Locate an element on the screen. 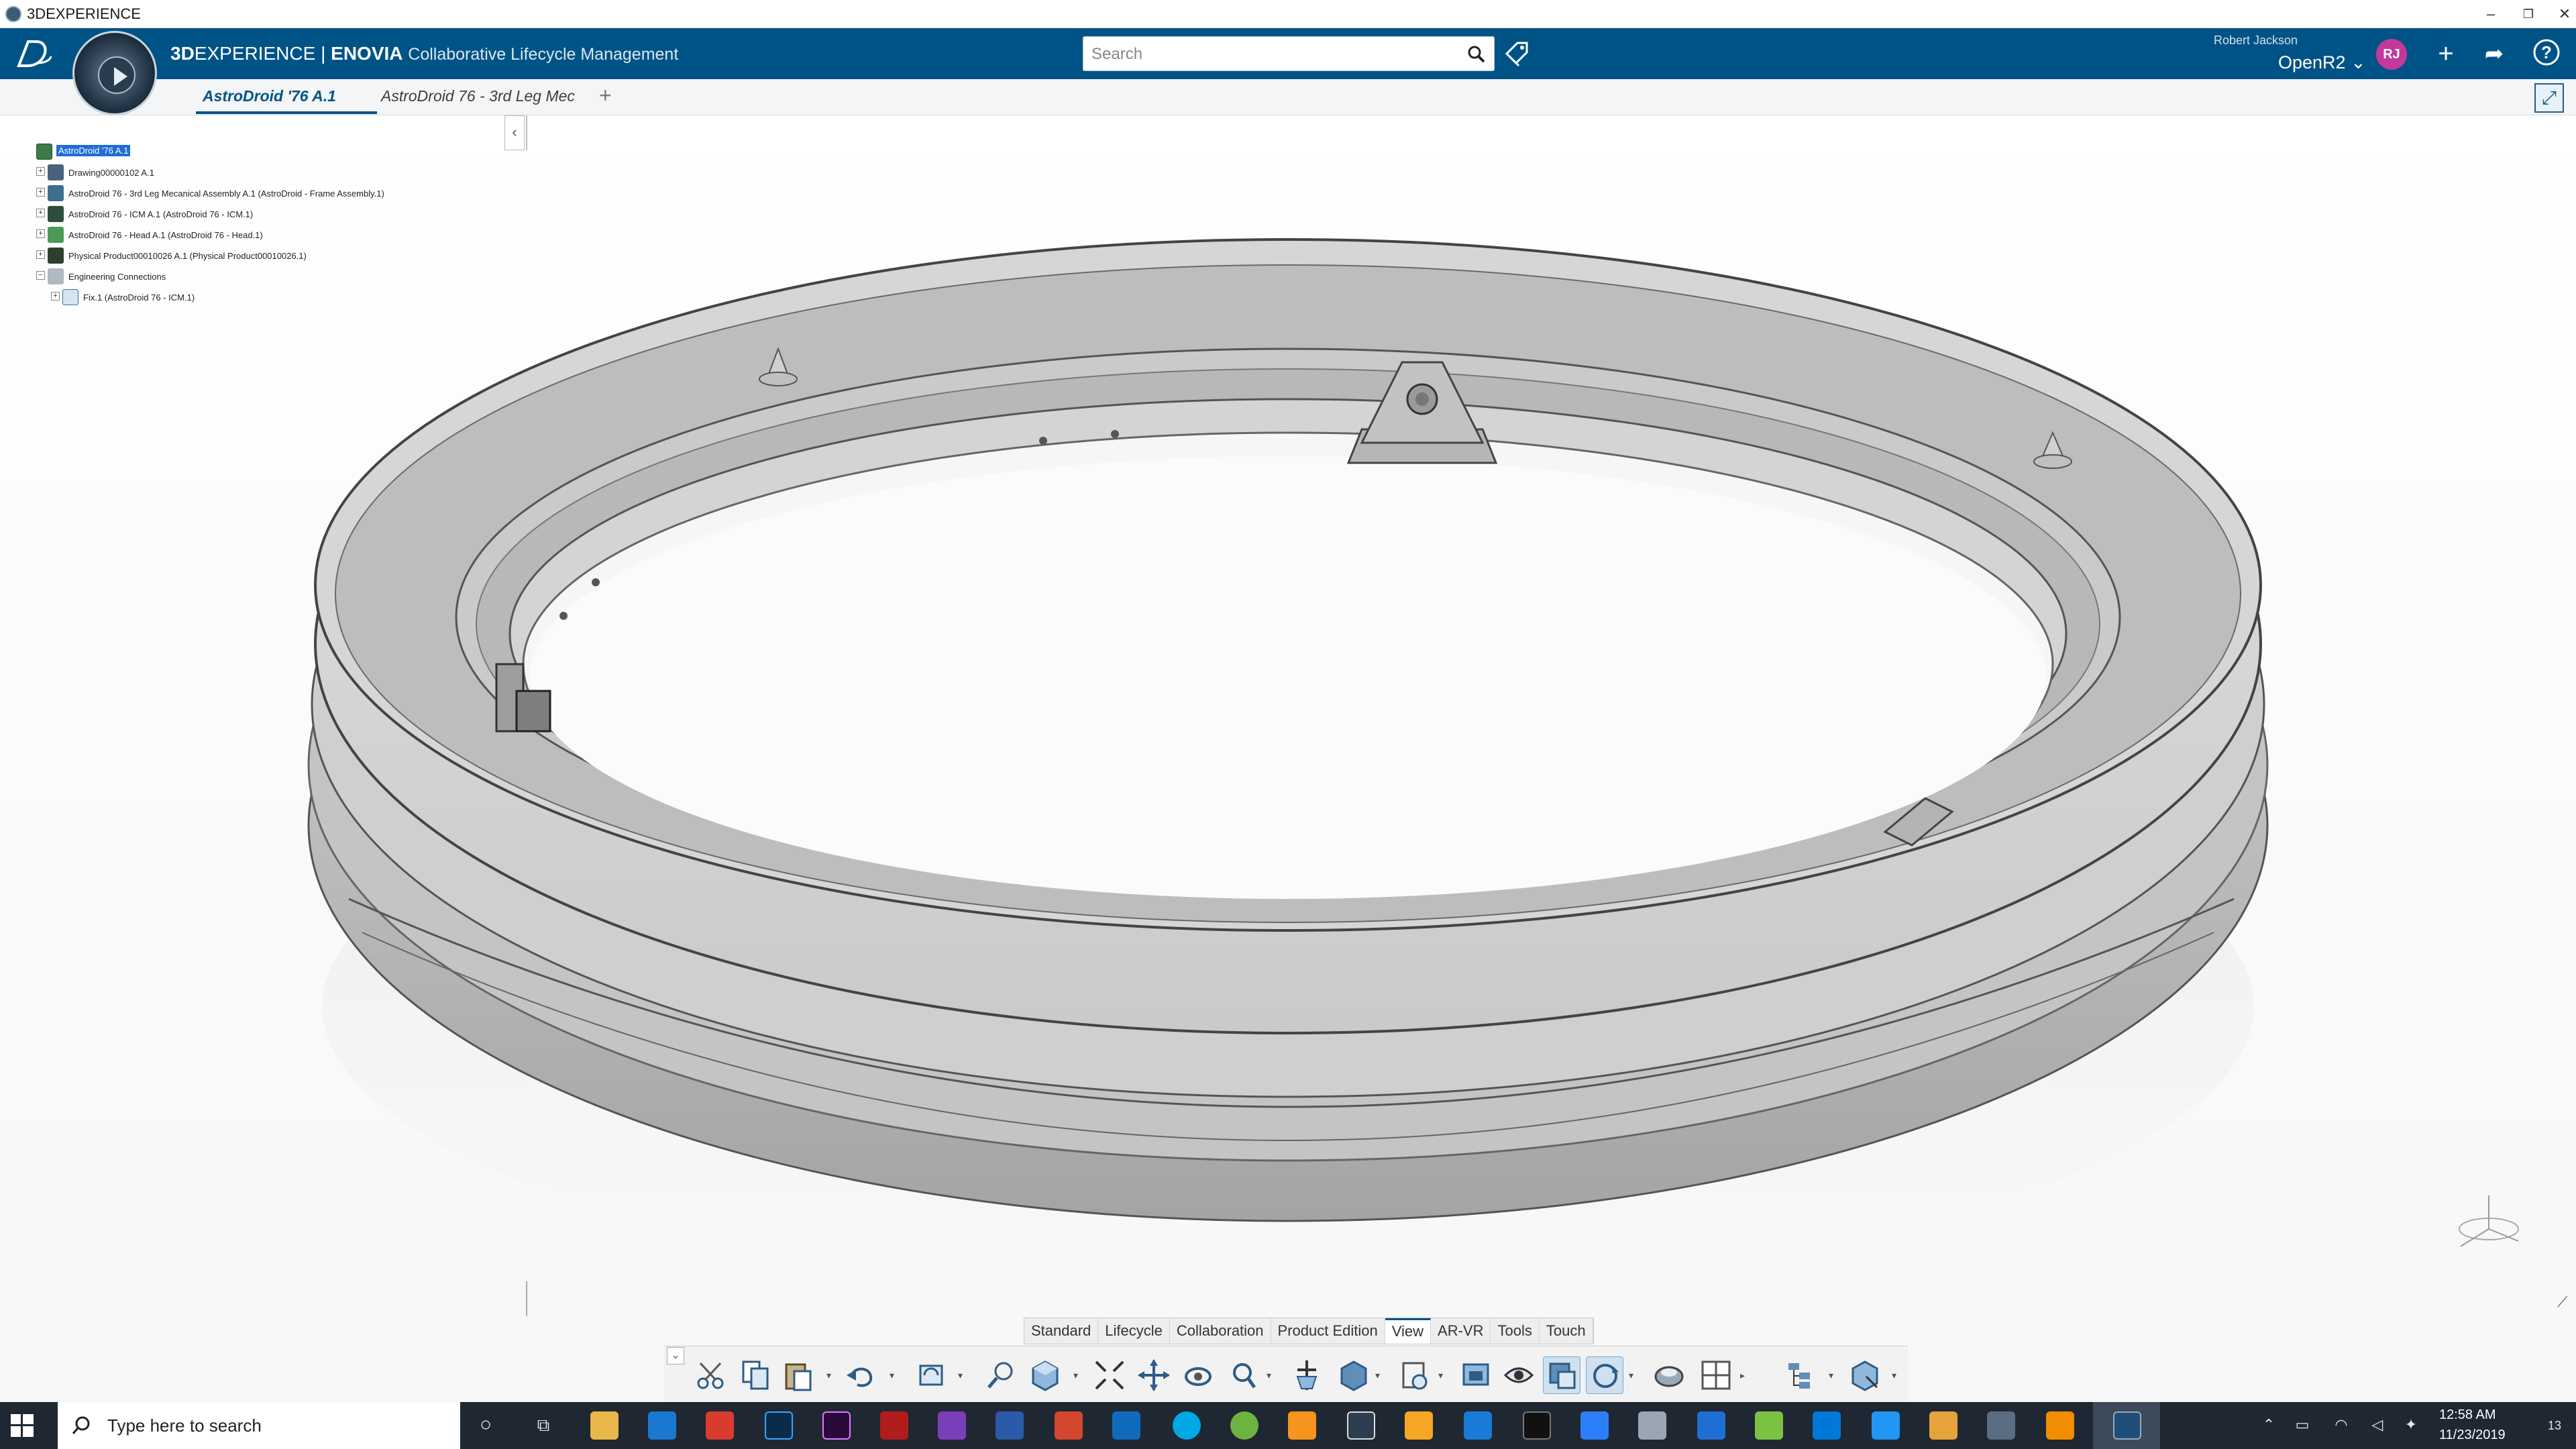  dropbox-icon is located at coordinates (1594, 1425).